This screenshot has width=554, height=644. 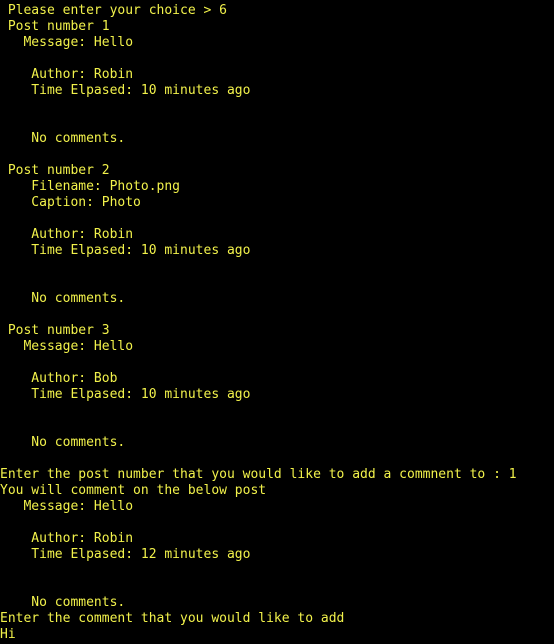 I want to click on console-line: Post number 2, so click(x=55, y=170).